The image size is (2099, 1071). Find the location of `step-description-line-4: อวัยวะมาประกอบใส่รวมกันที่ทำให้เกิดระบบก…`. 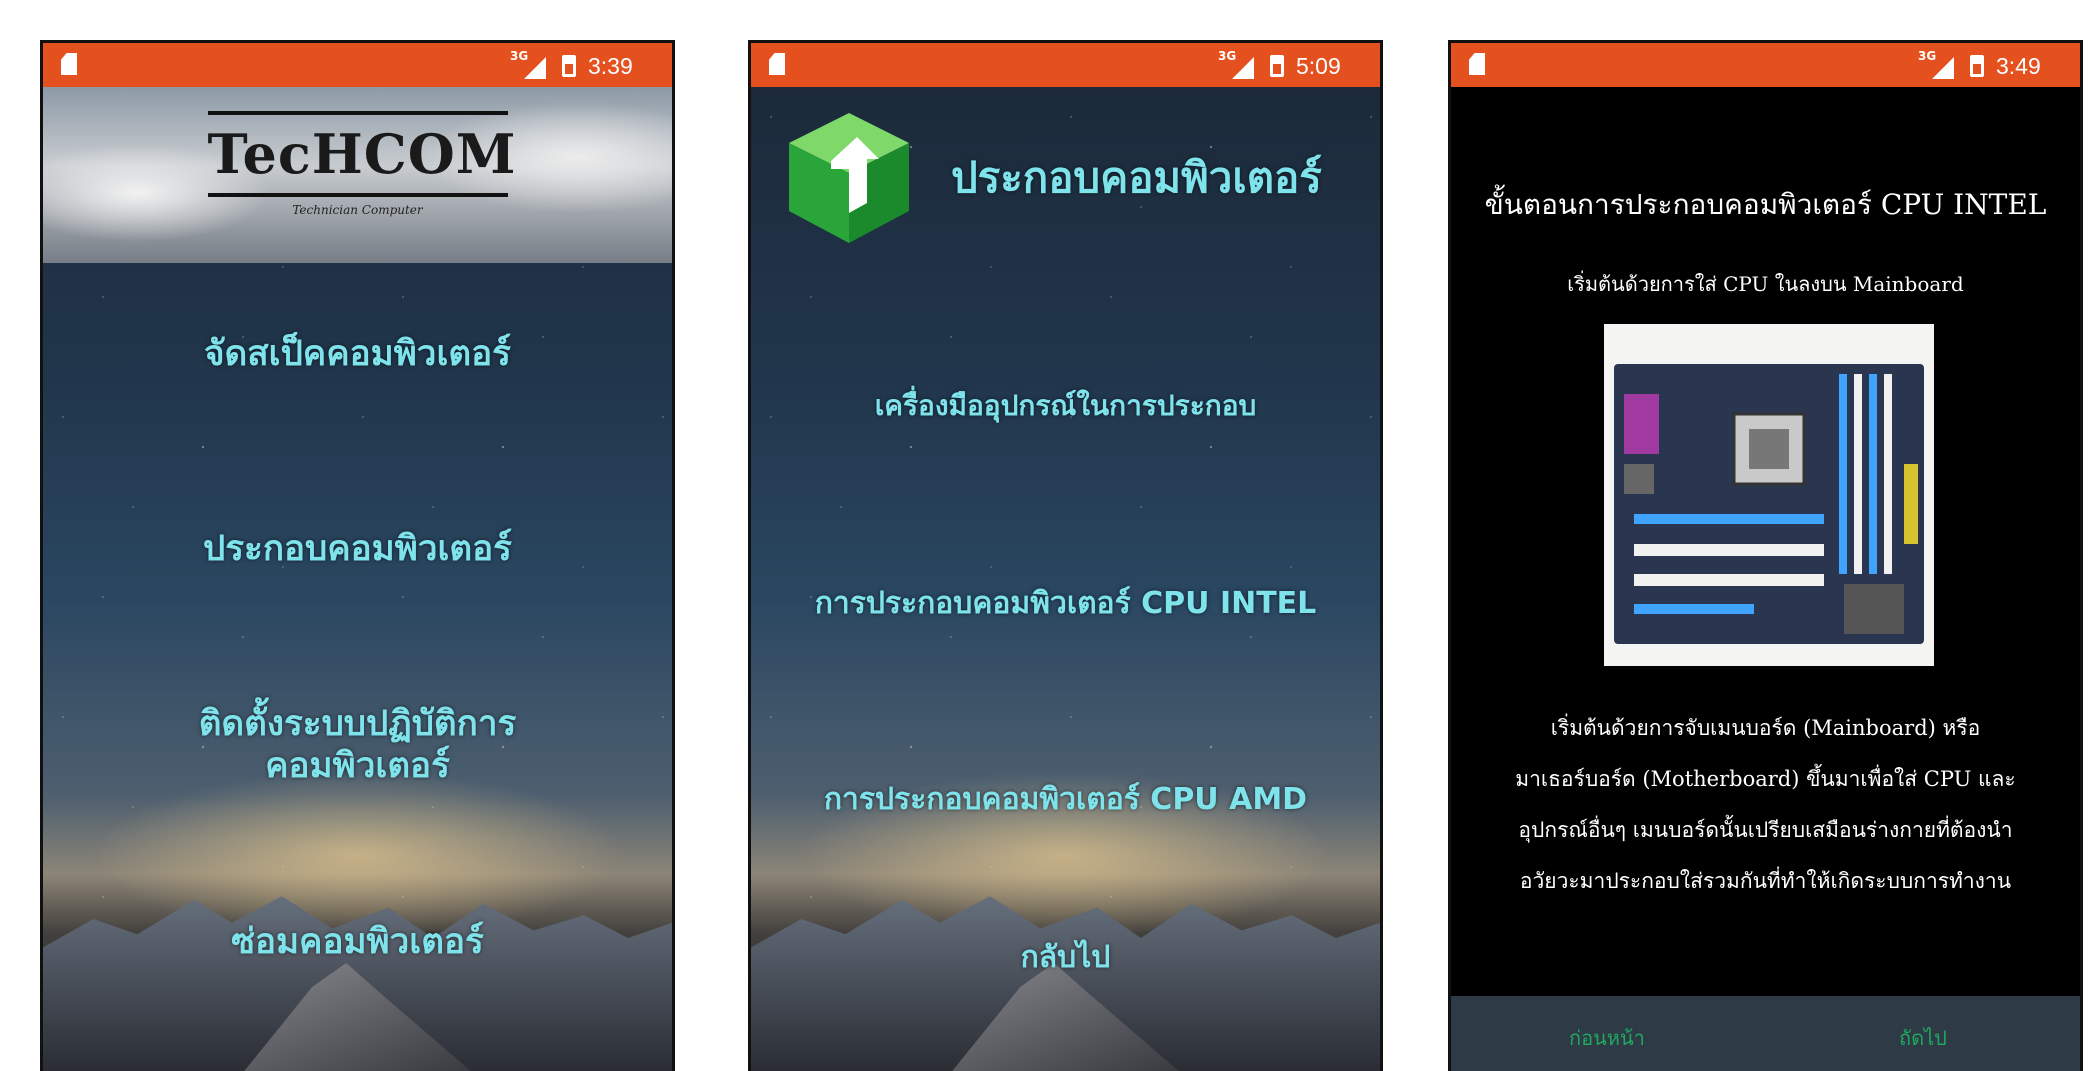

step-description-line-4: อวัยวะมาประกอบใส่รวมกันที่ทำให้เกิดระบบก… is located at coordinates (1765, 881).